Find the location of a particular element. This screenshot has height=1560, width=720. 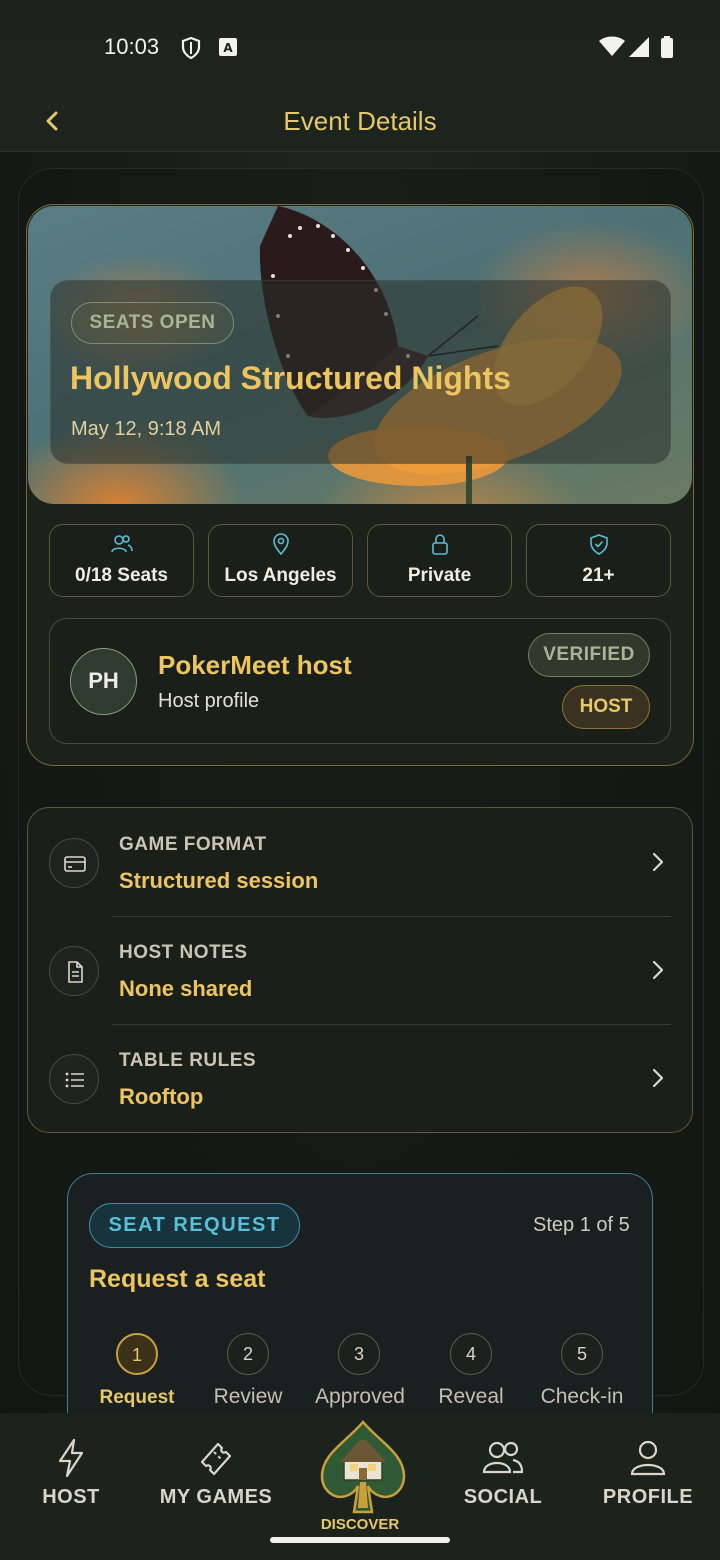

step-3-label: Approved is located at coordinates (360, 1396).